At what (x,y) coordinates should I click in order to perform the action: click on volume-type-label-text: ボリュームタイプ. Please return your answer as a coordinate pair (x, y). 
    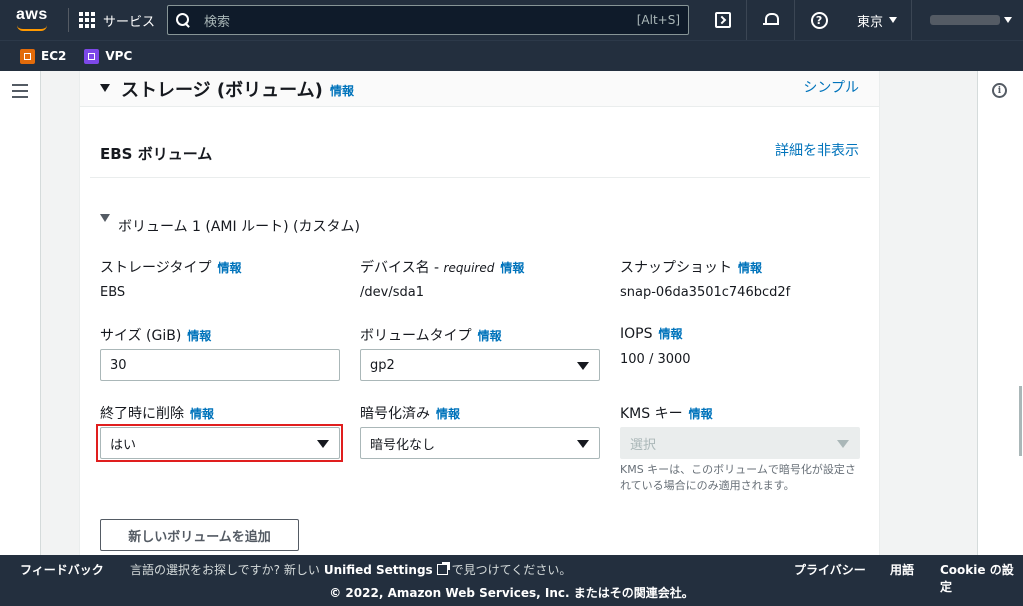
    Looking at the image, I should click on (416, 336).